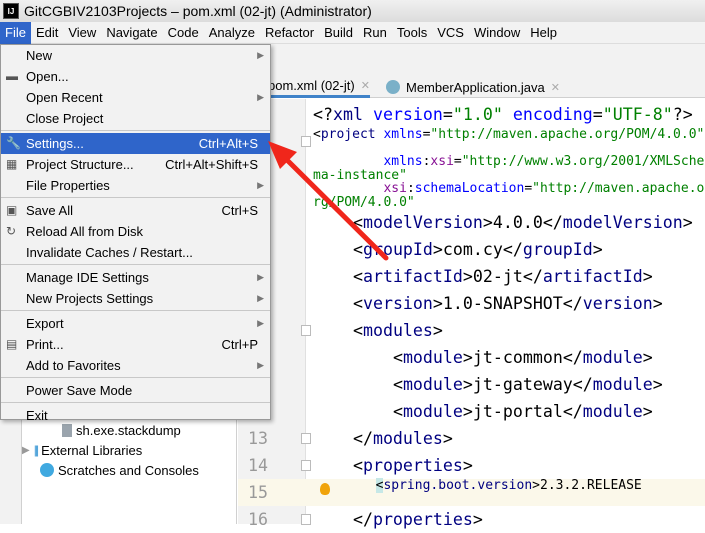  Describe the element at coordinates (509, 438) in the screenshot. I see `code-text: </modules>` at that location.